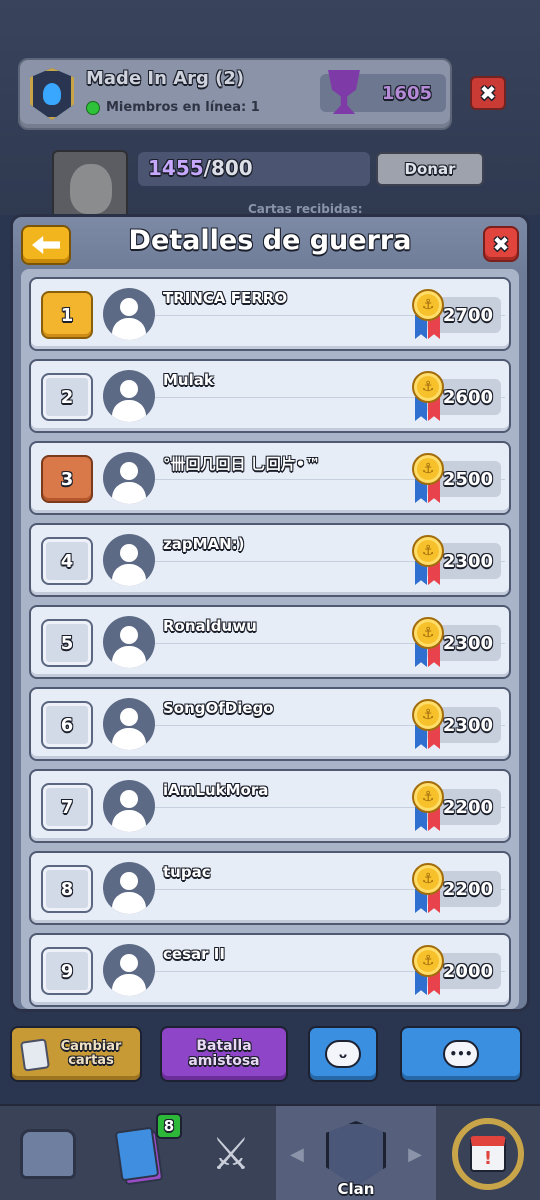  Describe the element at coordinates (67, 315) in the screenshot. I see `rank-badge: 1` at that location.